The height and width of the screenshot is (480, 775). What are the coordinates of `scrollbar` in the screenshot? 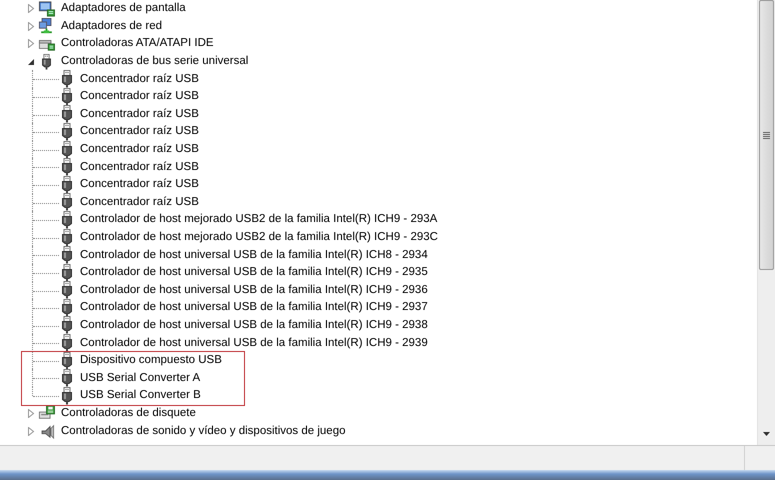 It's located at (766, 222).